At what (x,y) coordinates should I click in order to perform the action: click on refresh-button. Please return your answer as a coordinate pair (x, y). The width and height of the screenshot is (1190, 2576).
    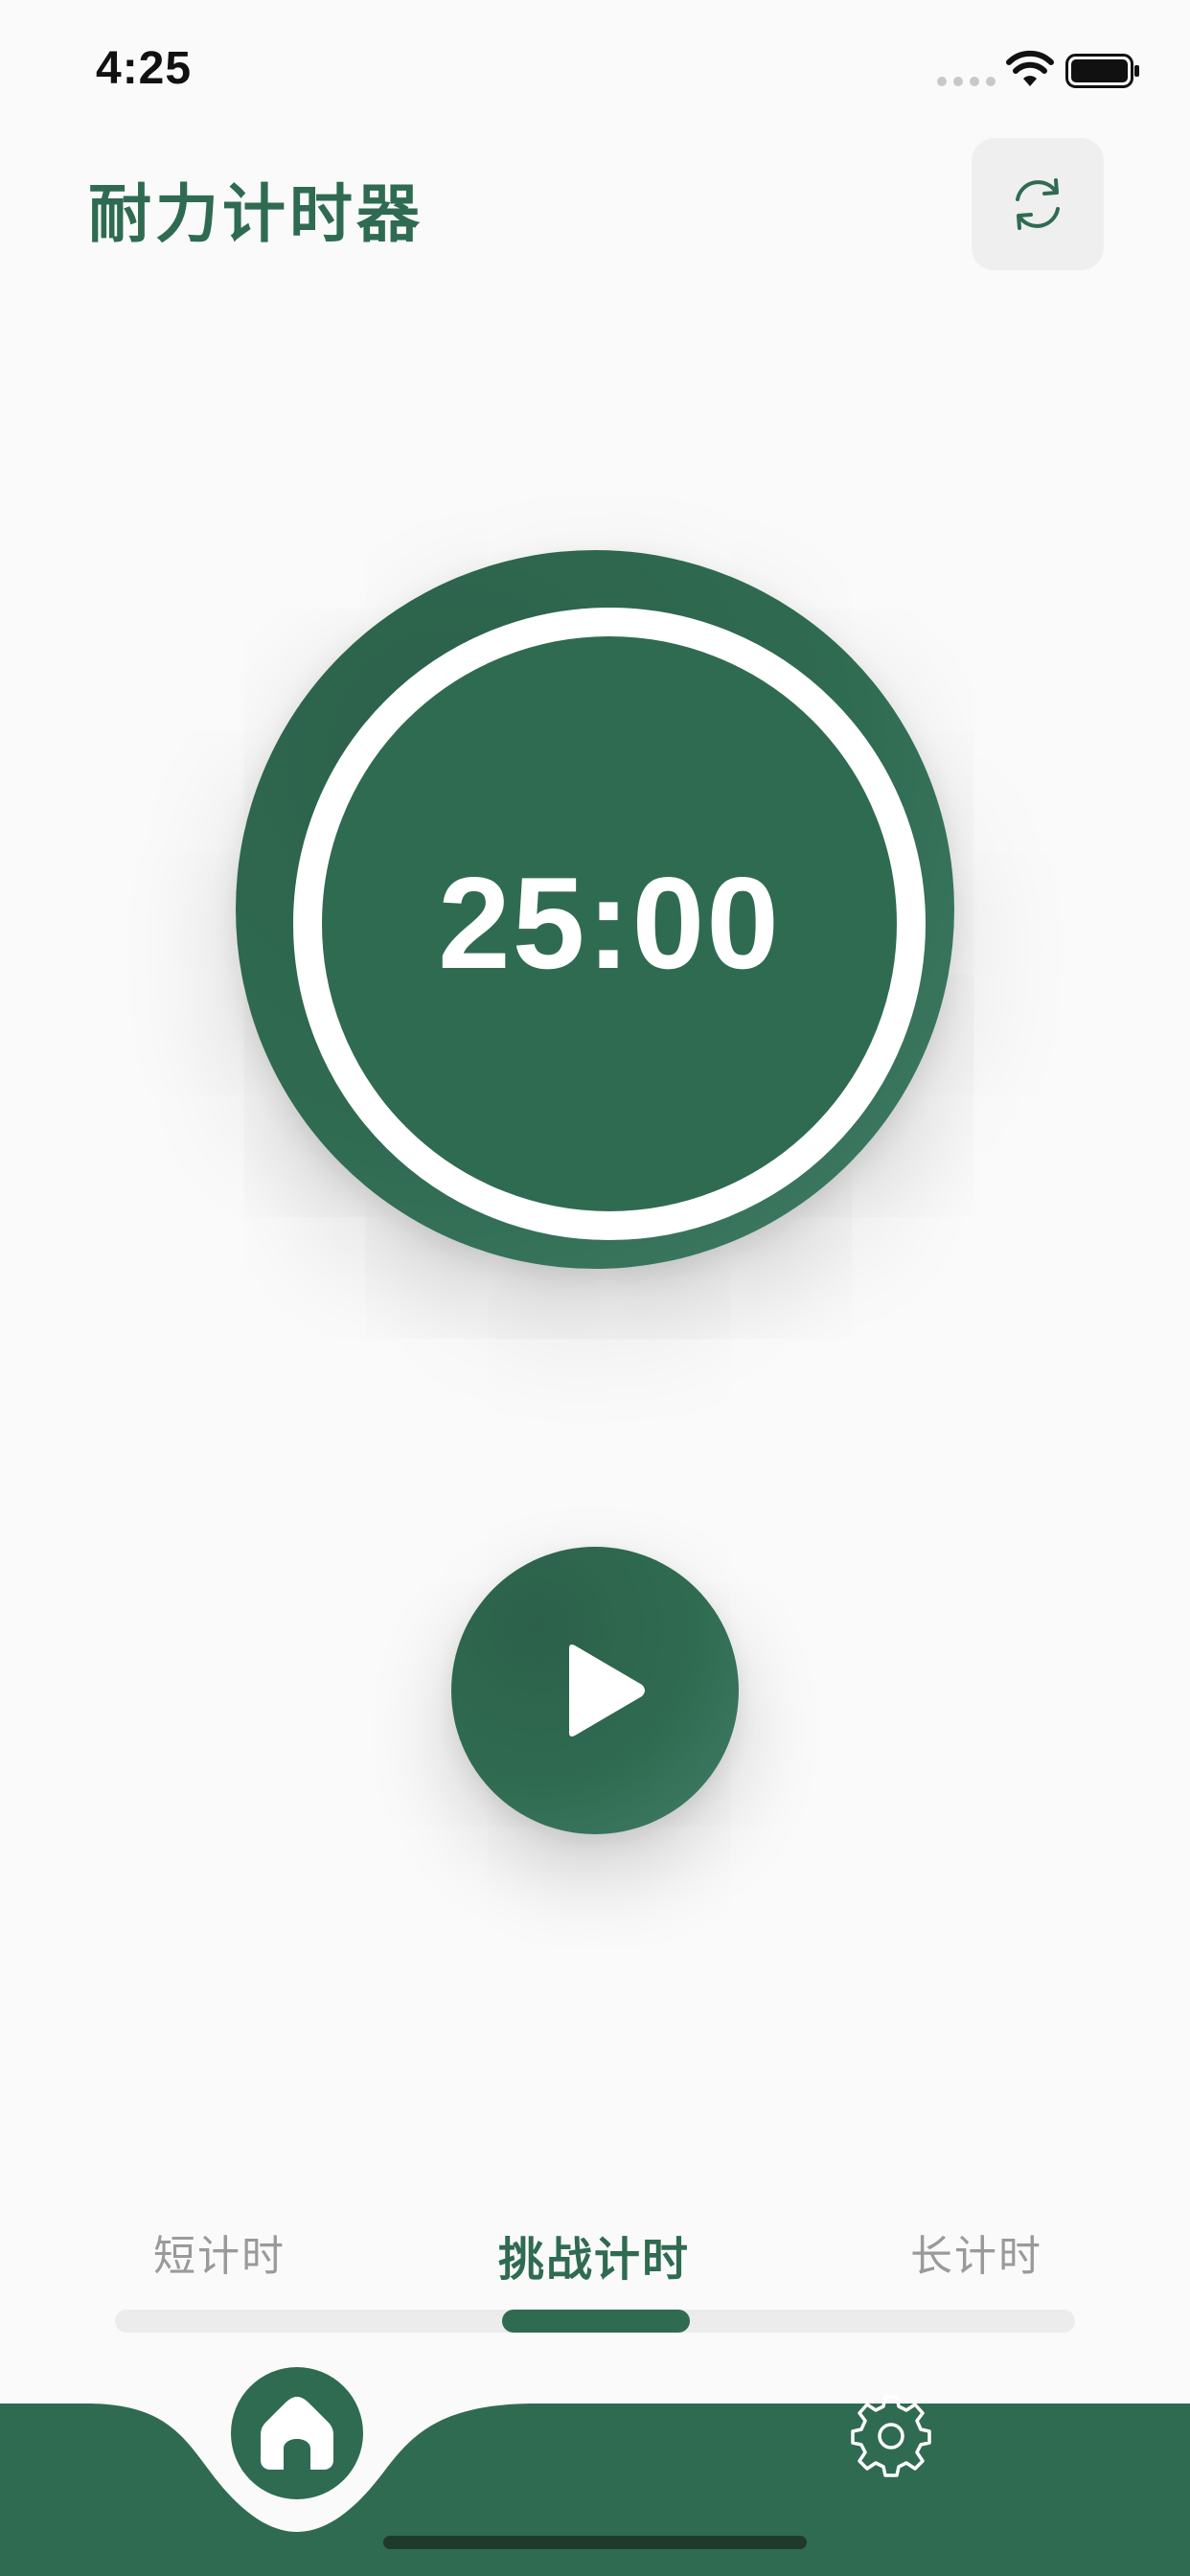
    Looking at the image, I should click on (1038, 204).